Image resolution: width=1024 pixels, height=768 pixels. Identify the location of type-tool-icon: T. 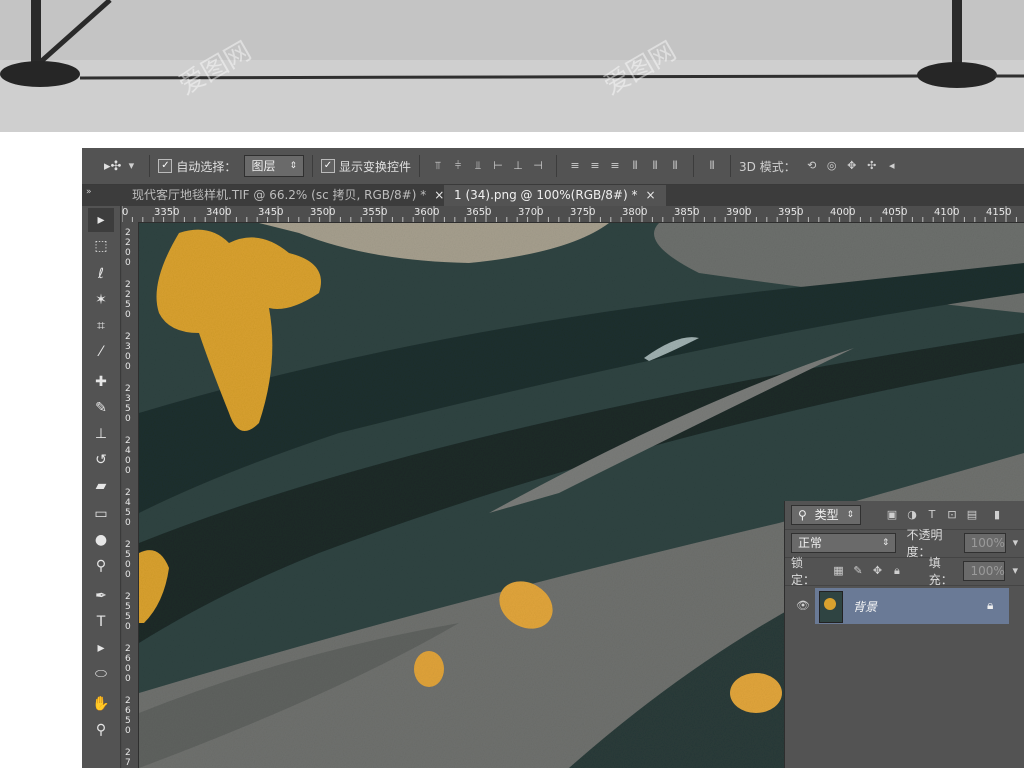
(101, 622).